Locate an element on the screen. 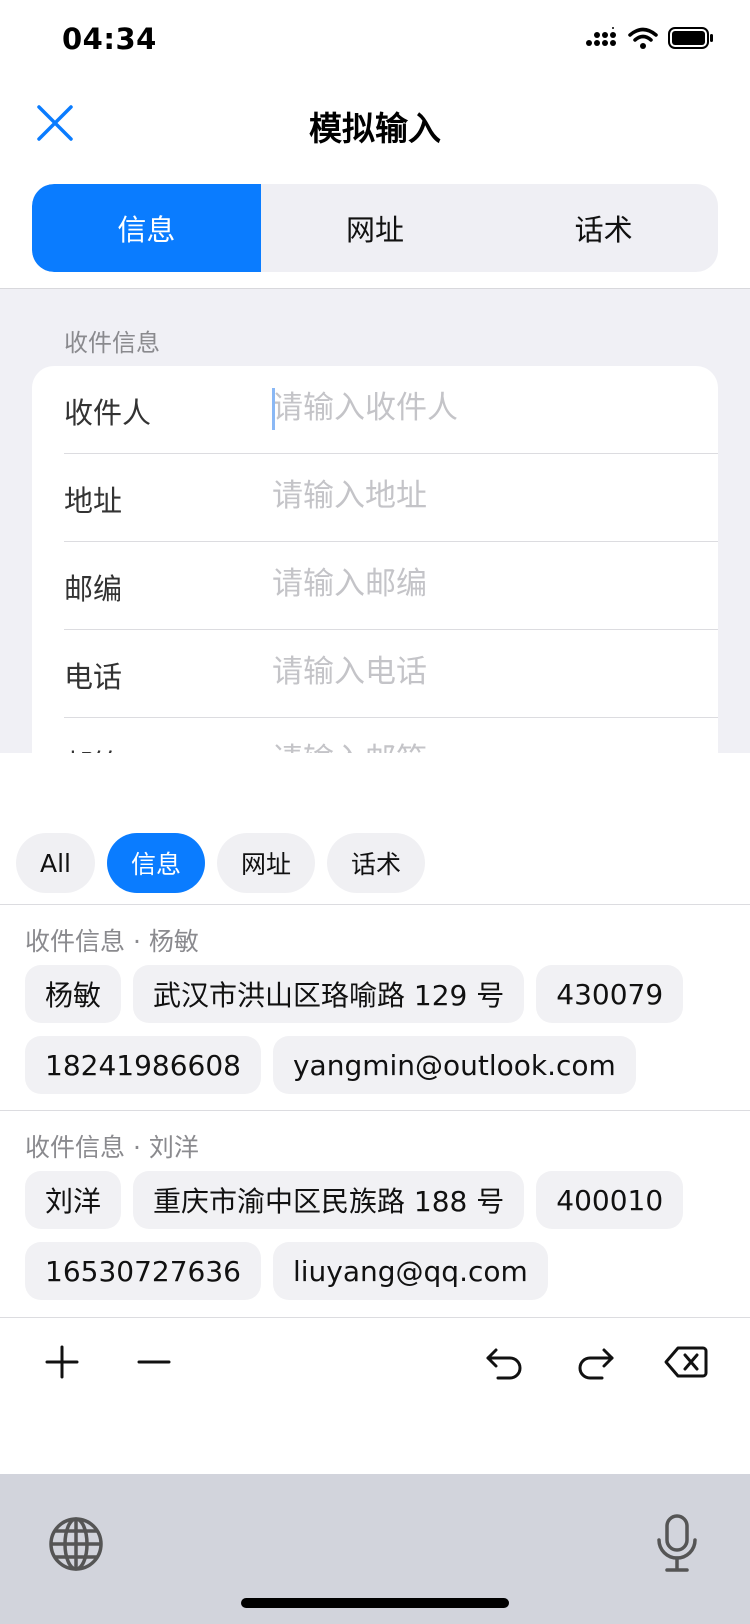 This screenshot has width=750, height=1624. email-input is located at coordinates (492, 744).